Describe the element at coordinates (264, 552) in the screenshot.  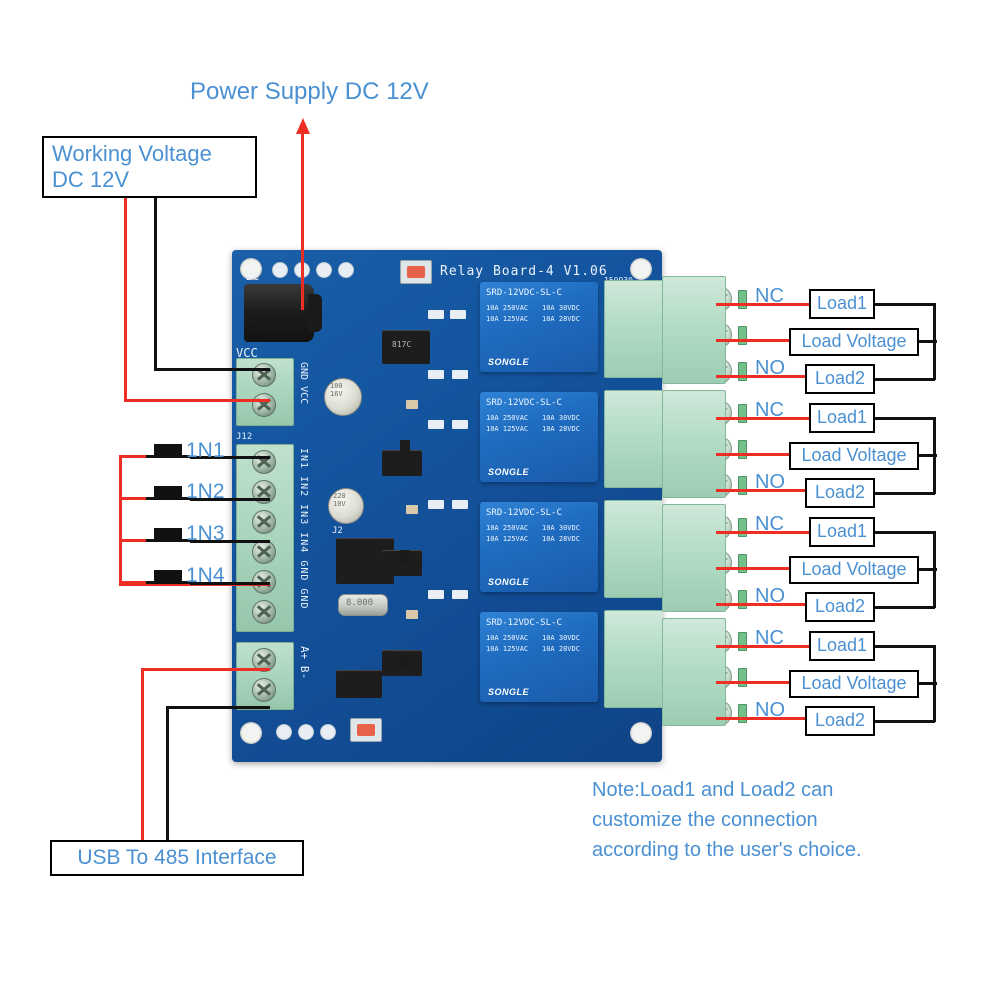
I see `input-screw-in4` at that location.